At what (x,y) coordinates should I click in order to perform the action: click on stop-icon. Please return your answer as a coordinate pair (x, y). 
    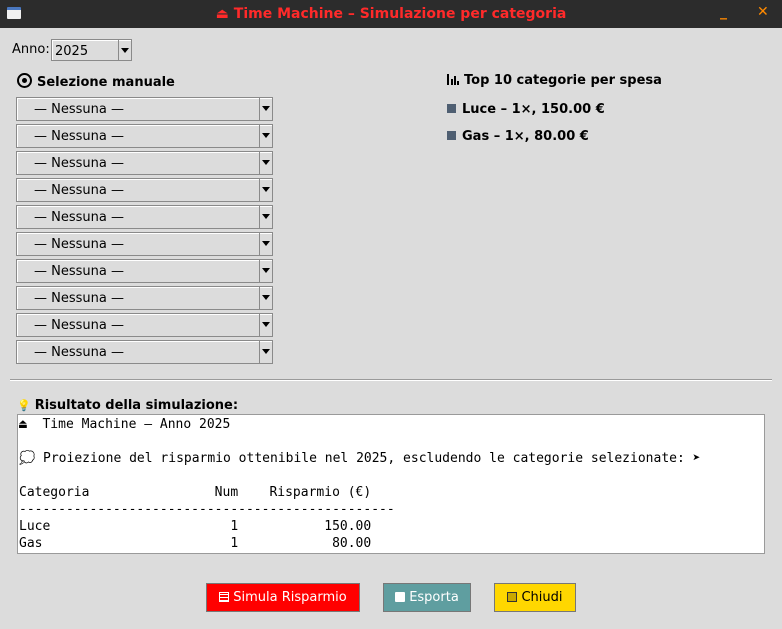
    Looking at the image, I should click on (512, 597).